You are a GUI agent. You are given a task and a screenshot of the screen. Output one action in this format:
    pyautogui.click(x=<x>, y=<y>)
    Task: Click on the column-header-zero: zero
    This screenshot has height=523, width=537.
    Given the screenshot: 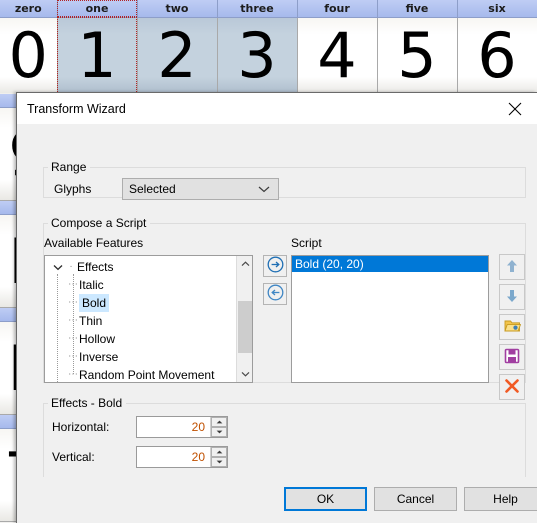 What is the action you would take?
    pyautogui.click(x=29, y=9)
    